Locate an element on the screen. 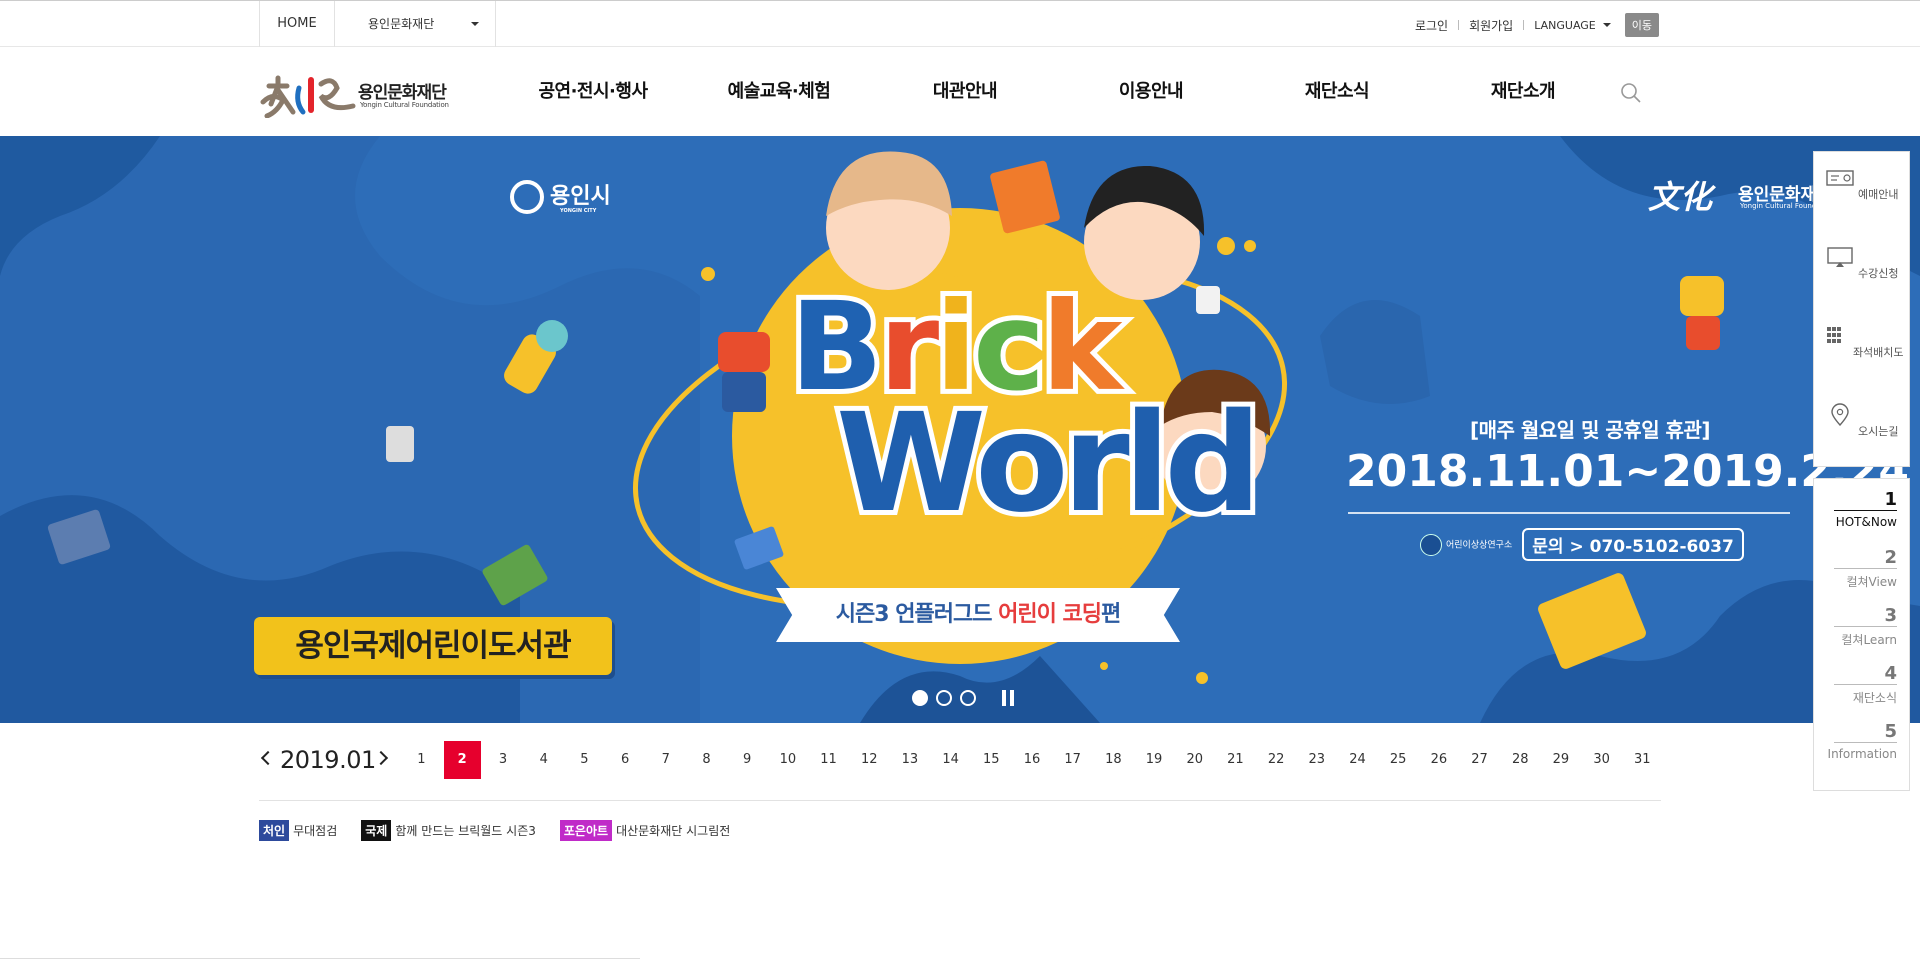  calendar-day: 28 is located at coordinates (1520, 760).